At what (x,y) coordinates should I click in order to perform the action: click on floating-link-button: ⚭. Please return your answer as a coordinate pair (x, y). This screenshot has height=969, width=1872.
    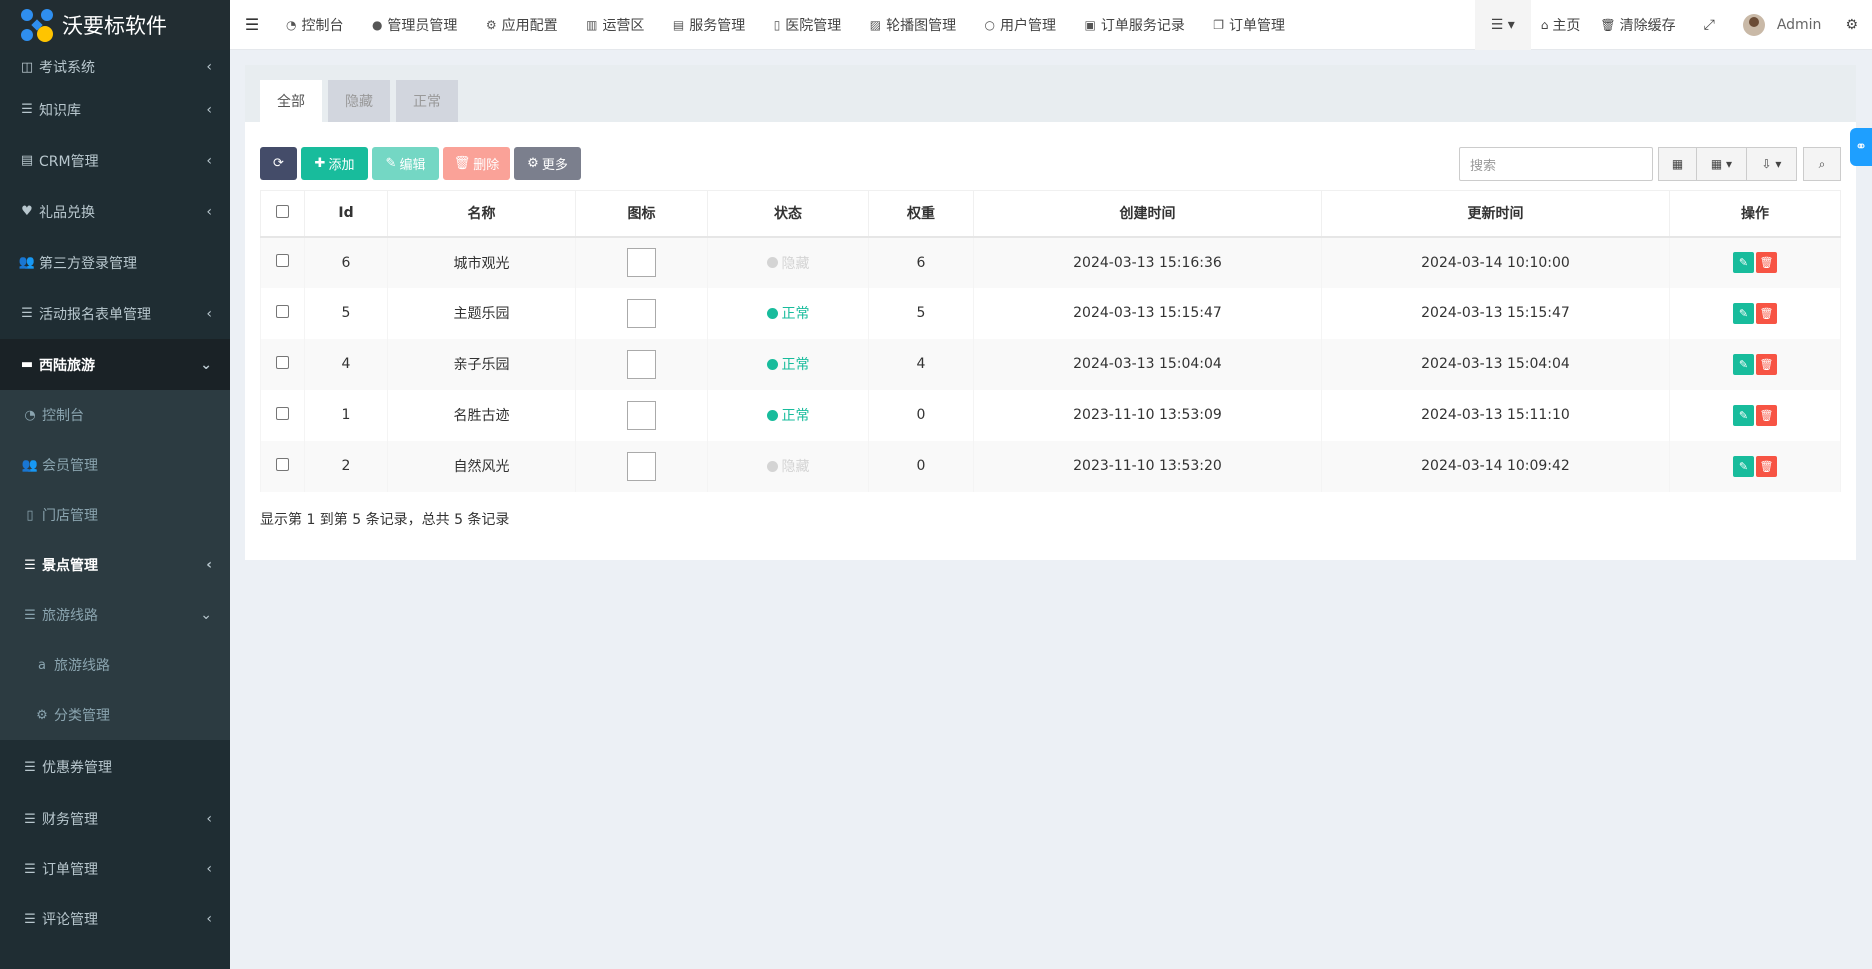
    Looking at the image, I should click on (1861, 147).